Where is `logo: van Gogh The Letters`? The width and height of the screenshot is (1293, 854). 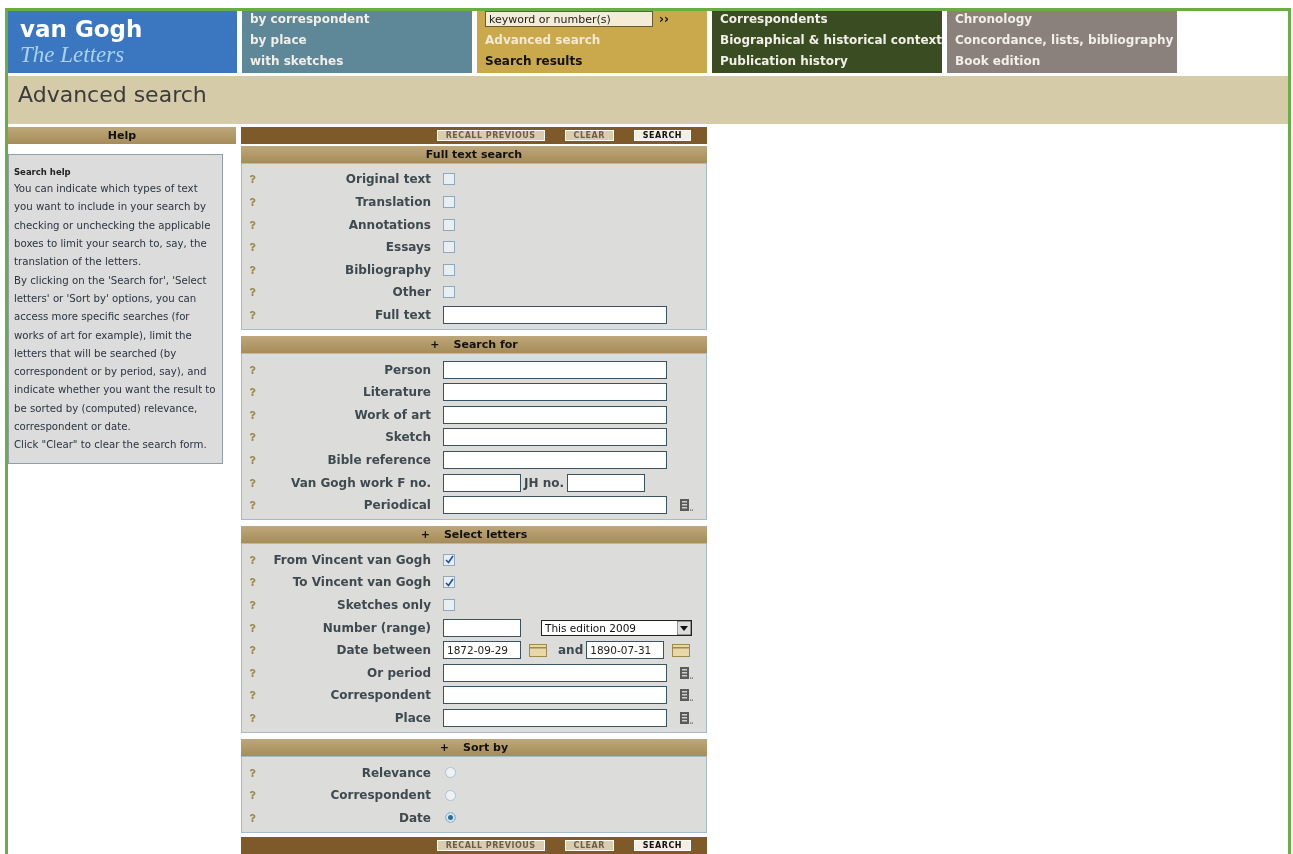
logo: van Gogh The Letters is located at coordinates (122, 42).